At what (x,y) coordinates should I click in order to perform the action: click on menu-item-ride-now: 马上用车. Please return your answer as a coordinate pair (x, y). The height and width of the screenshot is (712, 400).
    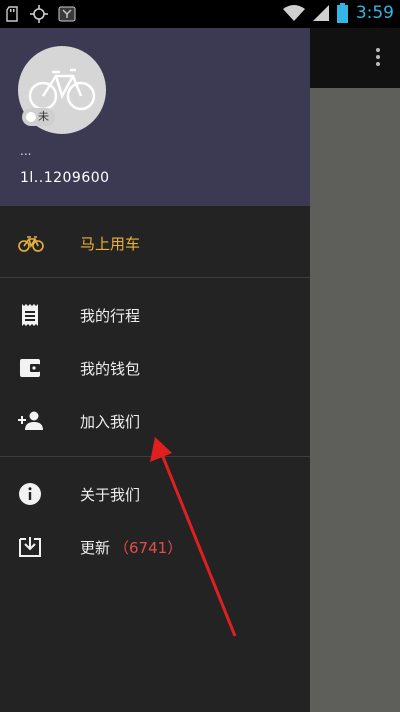
    Looking at the image, I should click on (155, 243).